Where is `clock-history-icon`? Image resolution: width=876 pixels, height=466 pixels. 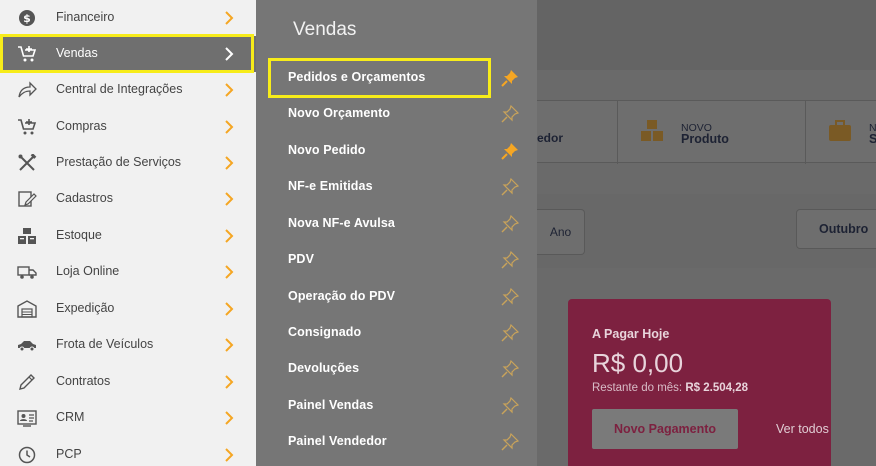
clock-history-icon is located at coordinates (27, 455).